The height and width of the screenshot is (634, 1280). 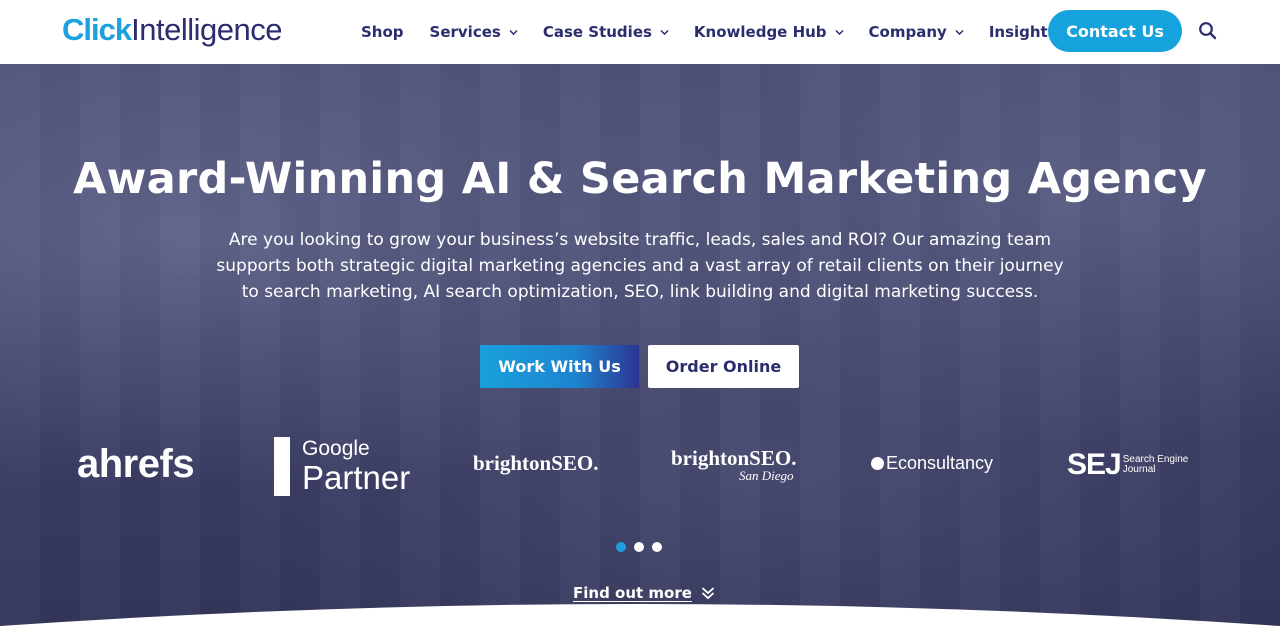 I want to click on partner-logo-brightonseo: brightonSEO., so click(x=536, y=463).